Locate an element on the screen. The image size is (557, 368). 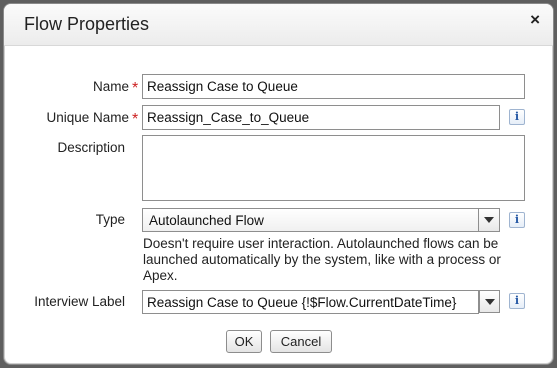
type-label: Type is located at coordinates (110, 219).